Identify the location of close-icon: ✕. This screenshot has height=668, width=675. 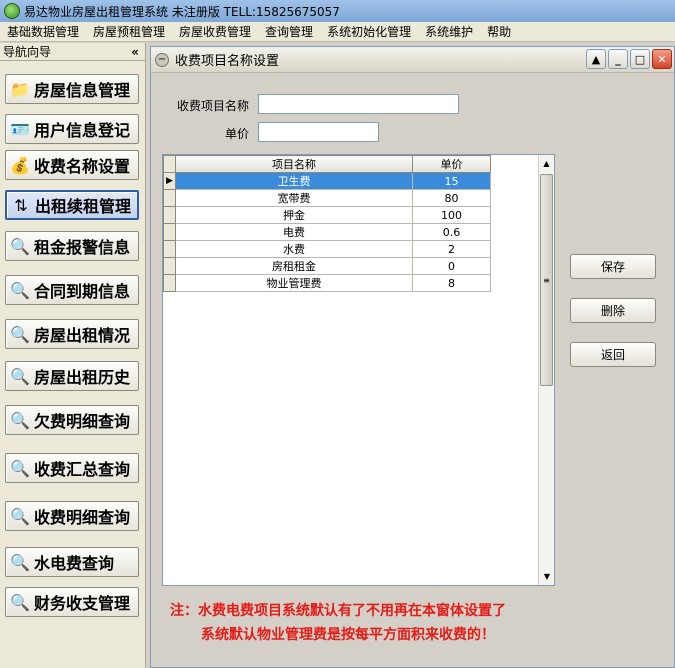
(662, 59).